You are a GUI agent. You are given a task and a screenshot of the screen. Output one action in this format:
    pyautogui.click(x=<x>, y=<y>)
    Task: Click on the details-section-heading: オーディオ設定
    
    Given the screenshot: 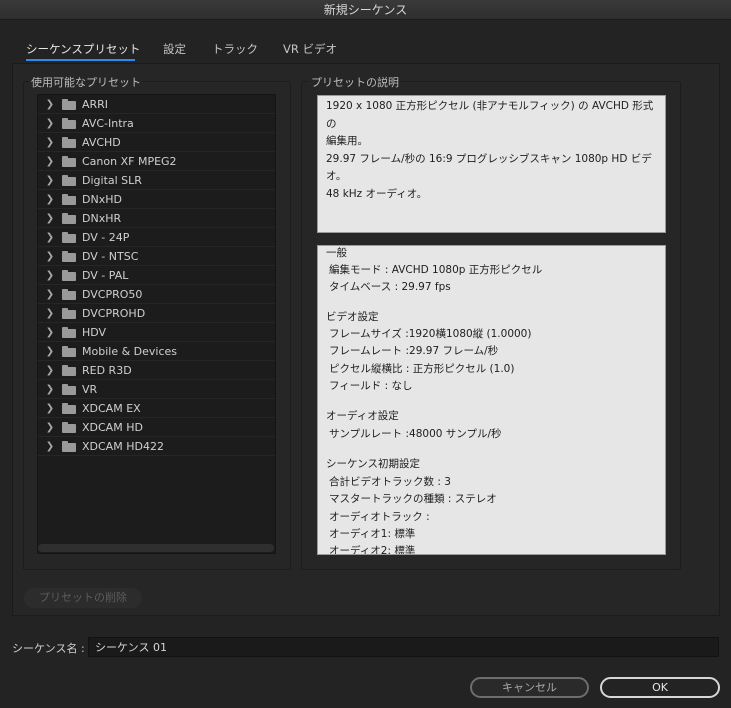 What is the action you would take?
    pyautogui.click(x=362, y=416)
    